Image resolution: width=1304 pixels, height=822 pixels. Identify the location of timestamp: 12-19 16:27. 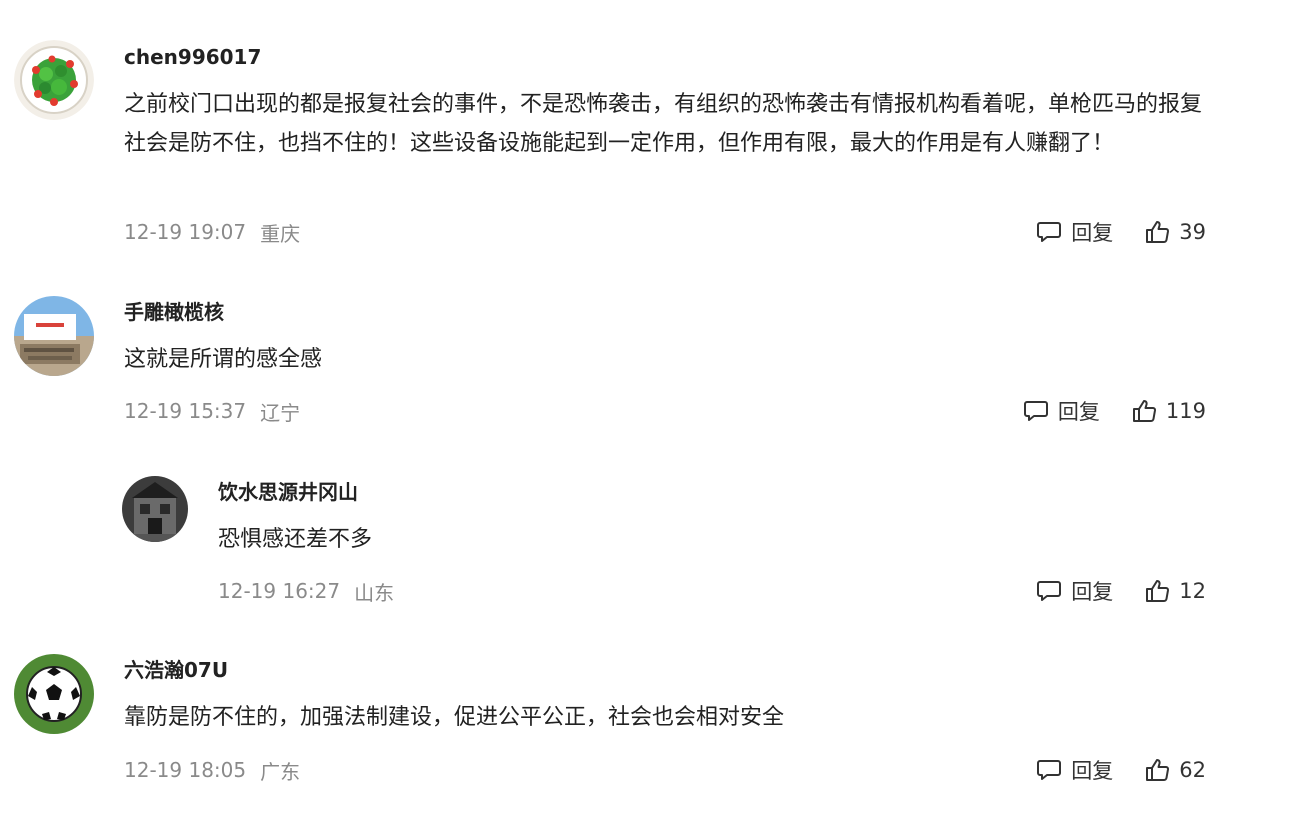
(279, 591).